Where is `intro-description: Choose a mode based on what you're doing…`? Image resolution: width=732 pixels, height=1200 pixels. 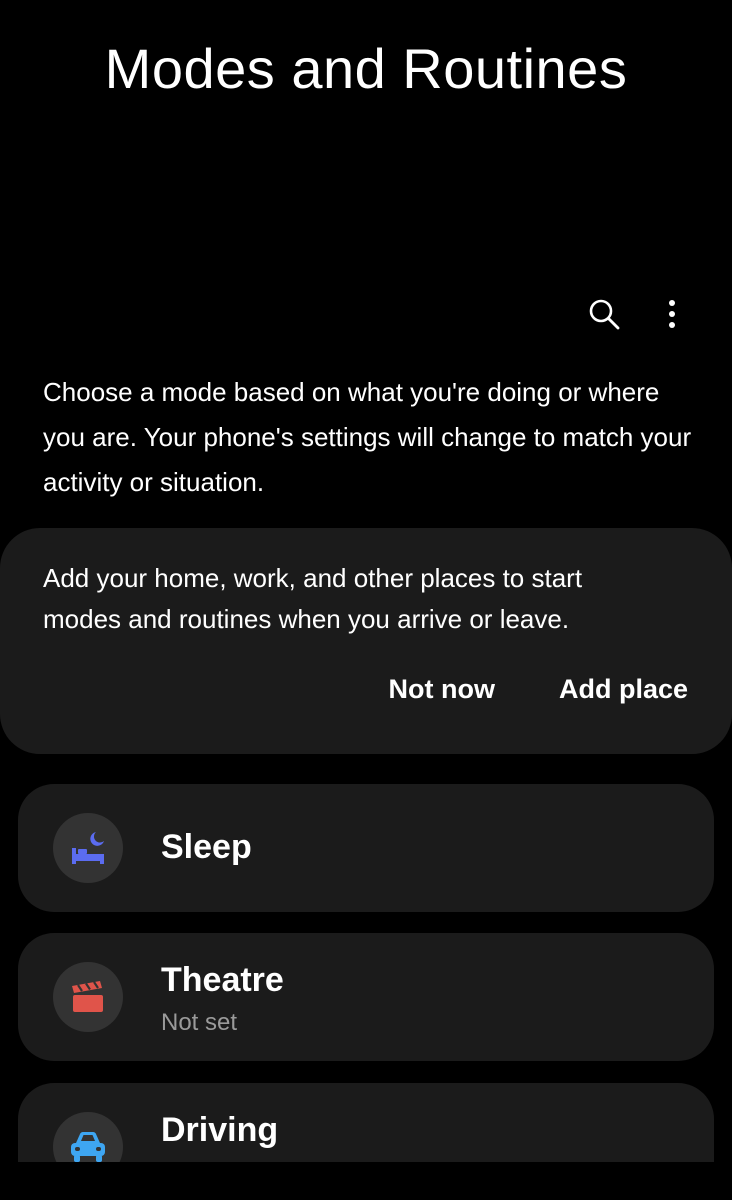 intro-description: Choose a mode based on what you're doing… is located at coordinates (367, 437).